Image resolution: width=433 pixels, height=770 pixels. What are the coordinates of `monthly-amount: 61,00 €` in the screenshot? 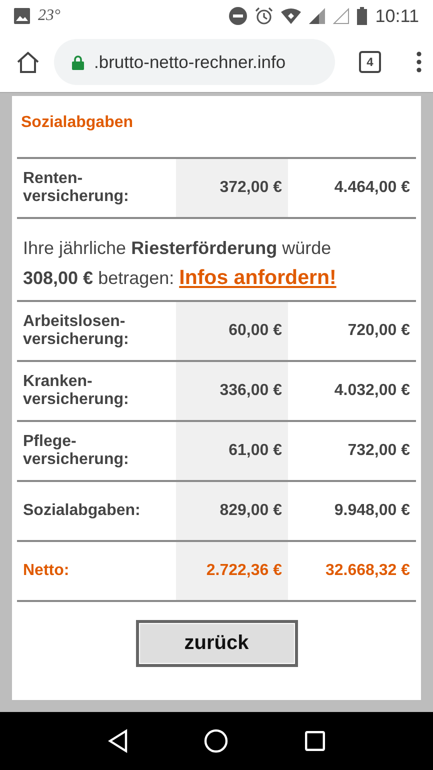 It's located at (255, 451).